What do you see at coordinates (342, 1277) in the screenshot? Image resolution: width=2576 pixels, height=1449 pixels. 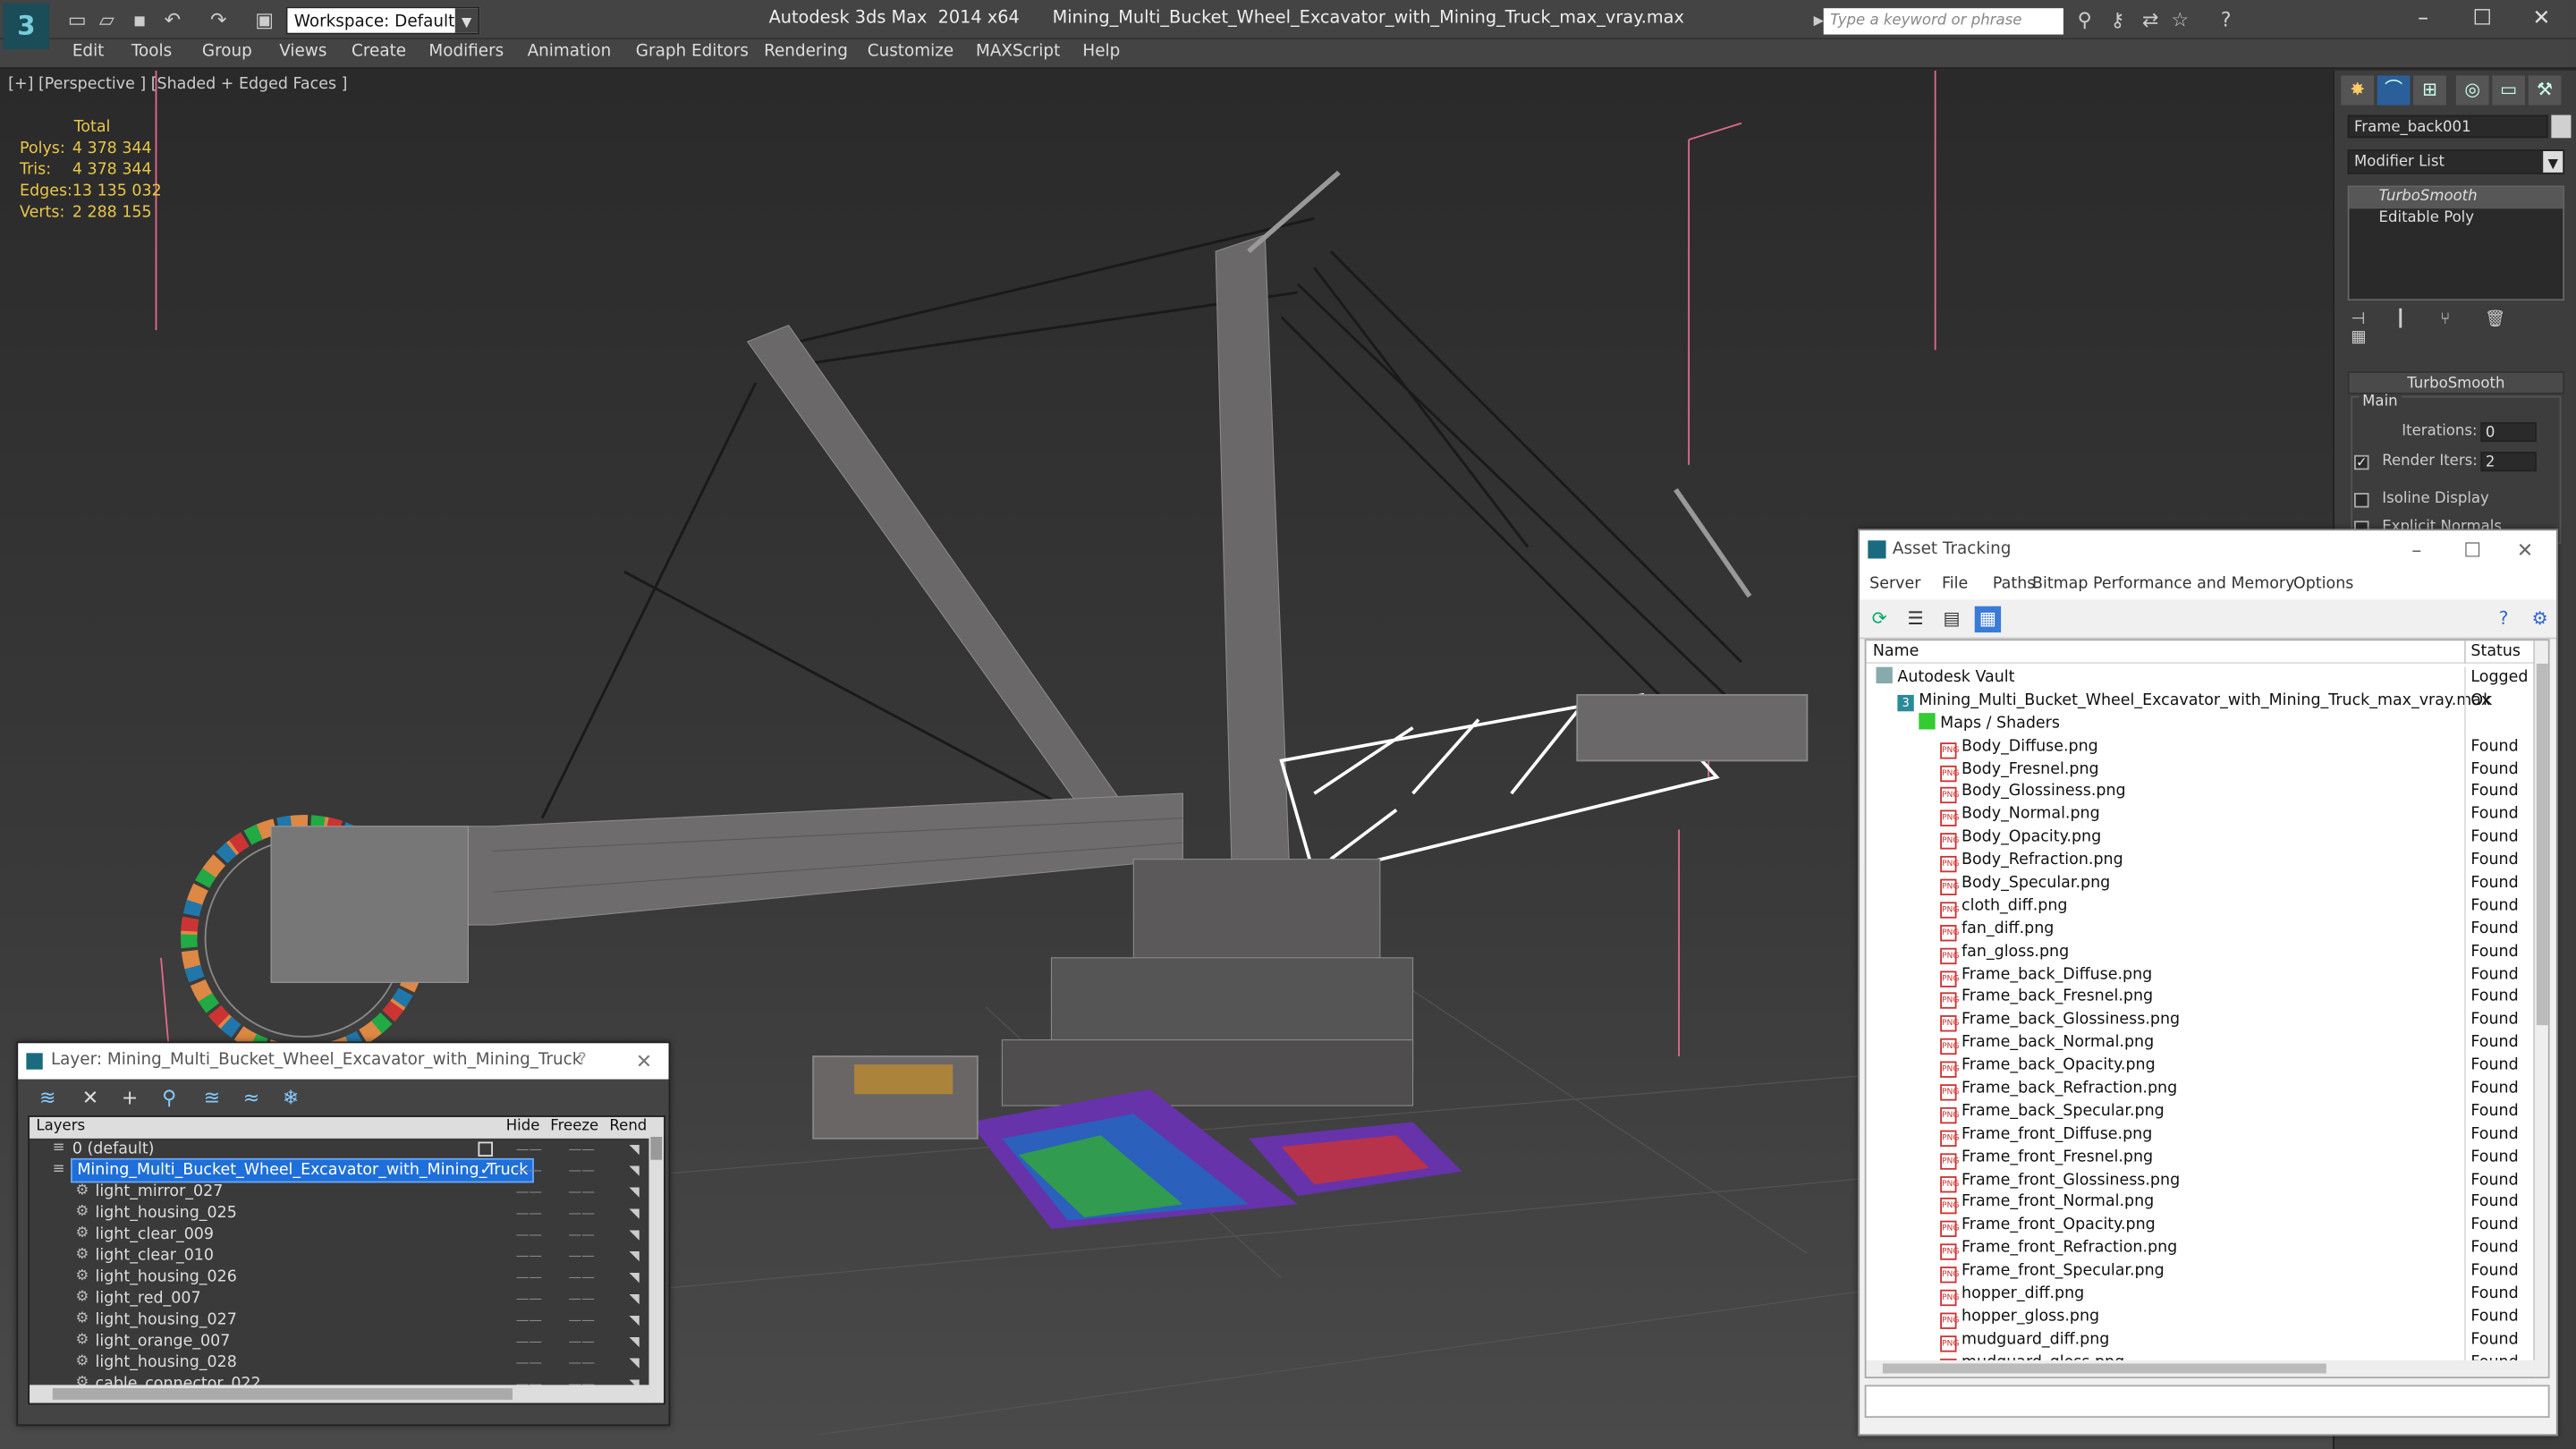 I see `layer-row: ⚙ light_housing_026 —— —— ◥` at bounding box center [342, 1277].